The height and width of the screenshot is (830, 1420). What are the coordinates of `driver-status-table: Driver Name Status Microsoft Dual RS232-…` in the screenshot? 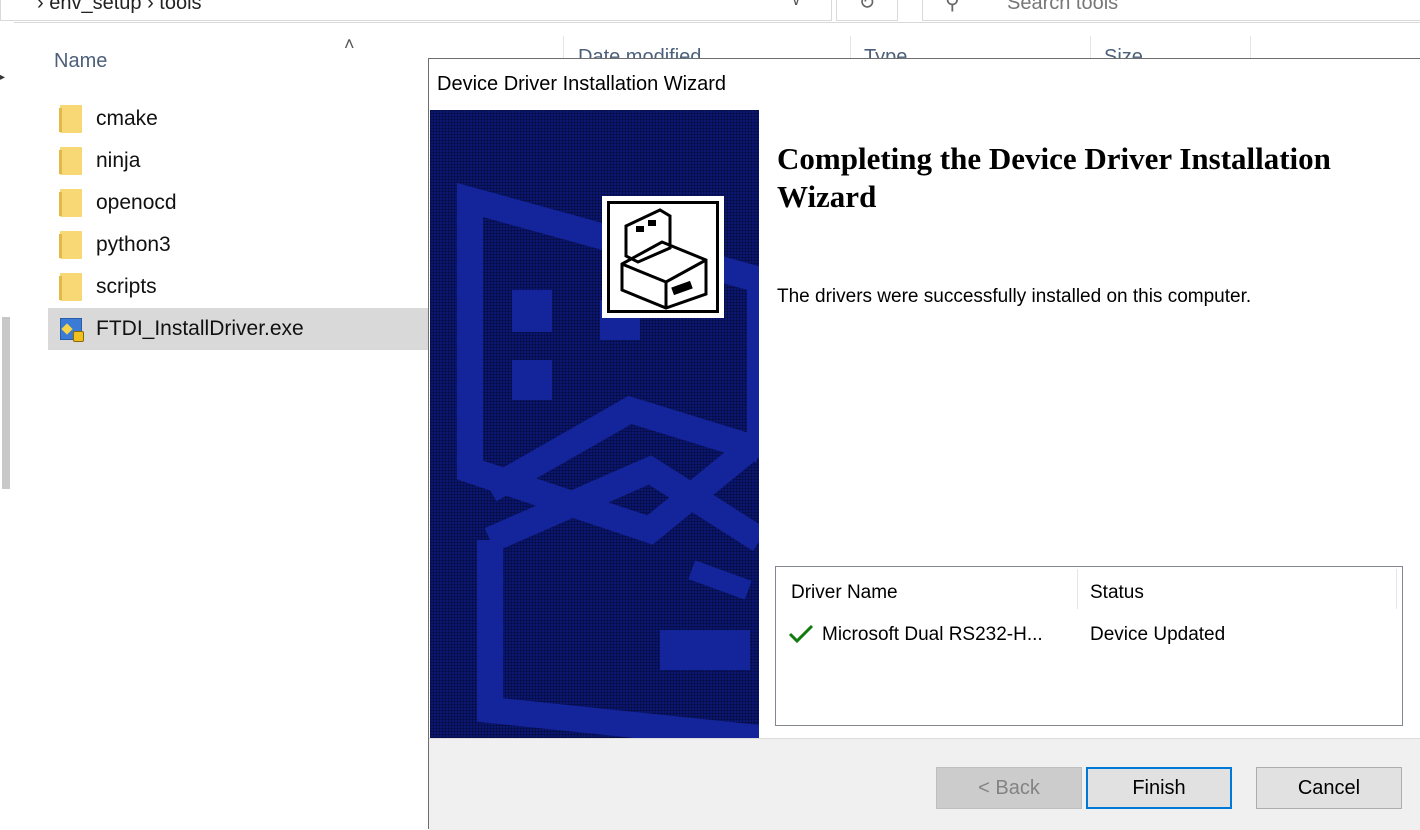 It's located at (1089, 646).